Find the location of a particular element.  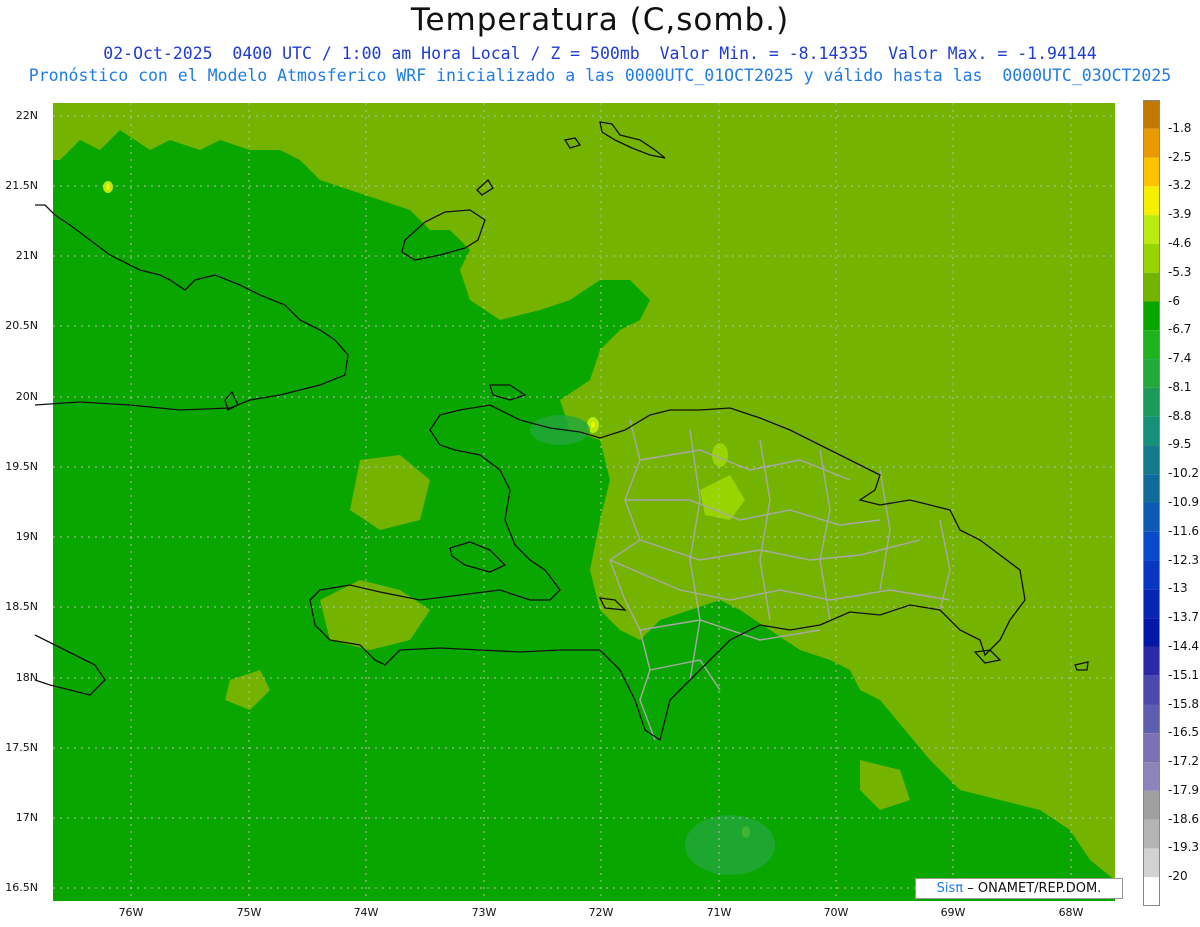

legend-label: -20 is located at coordinates (1178, 876).